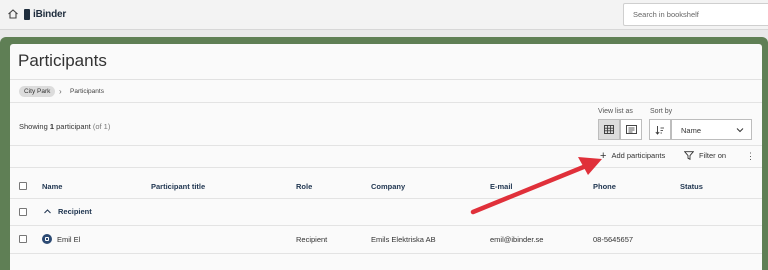  What do you see at coordinates (604, 186) in the screenshot?
I see `column-header-phone: Phone` at bounding box center [604, 186].